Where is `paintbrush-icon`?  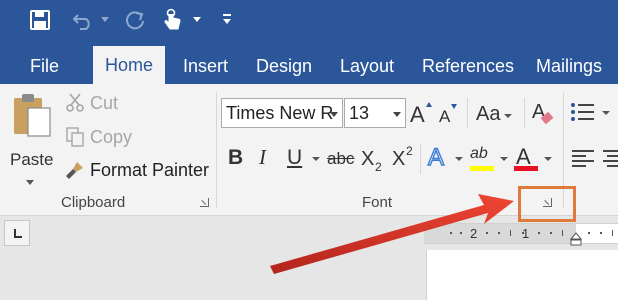 paintbrush-icon is located at coordinates (75, 170).